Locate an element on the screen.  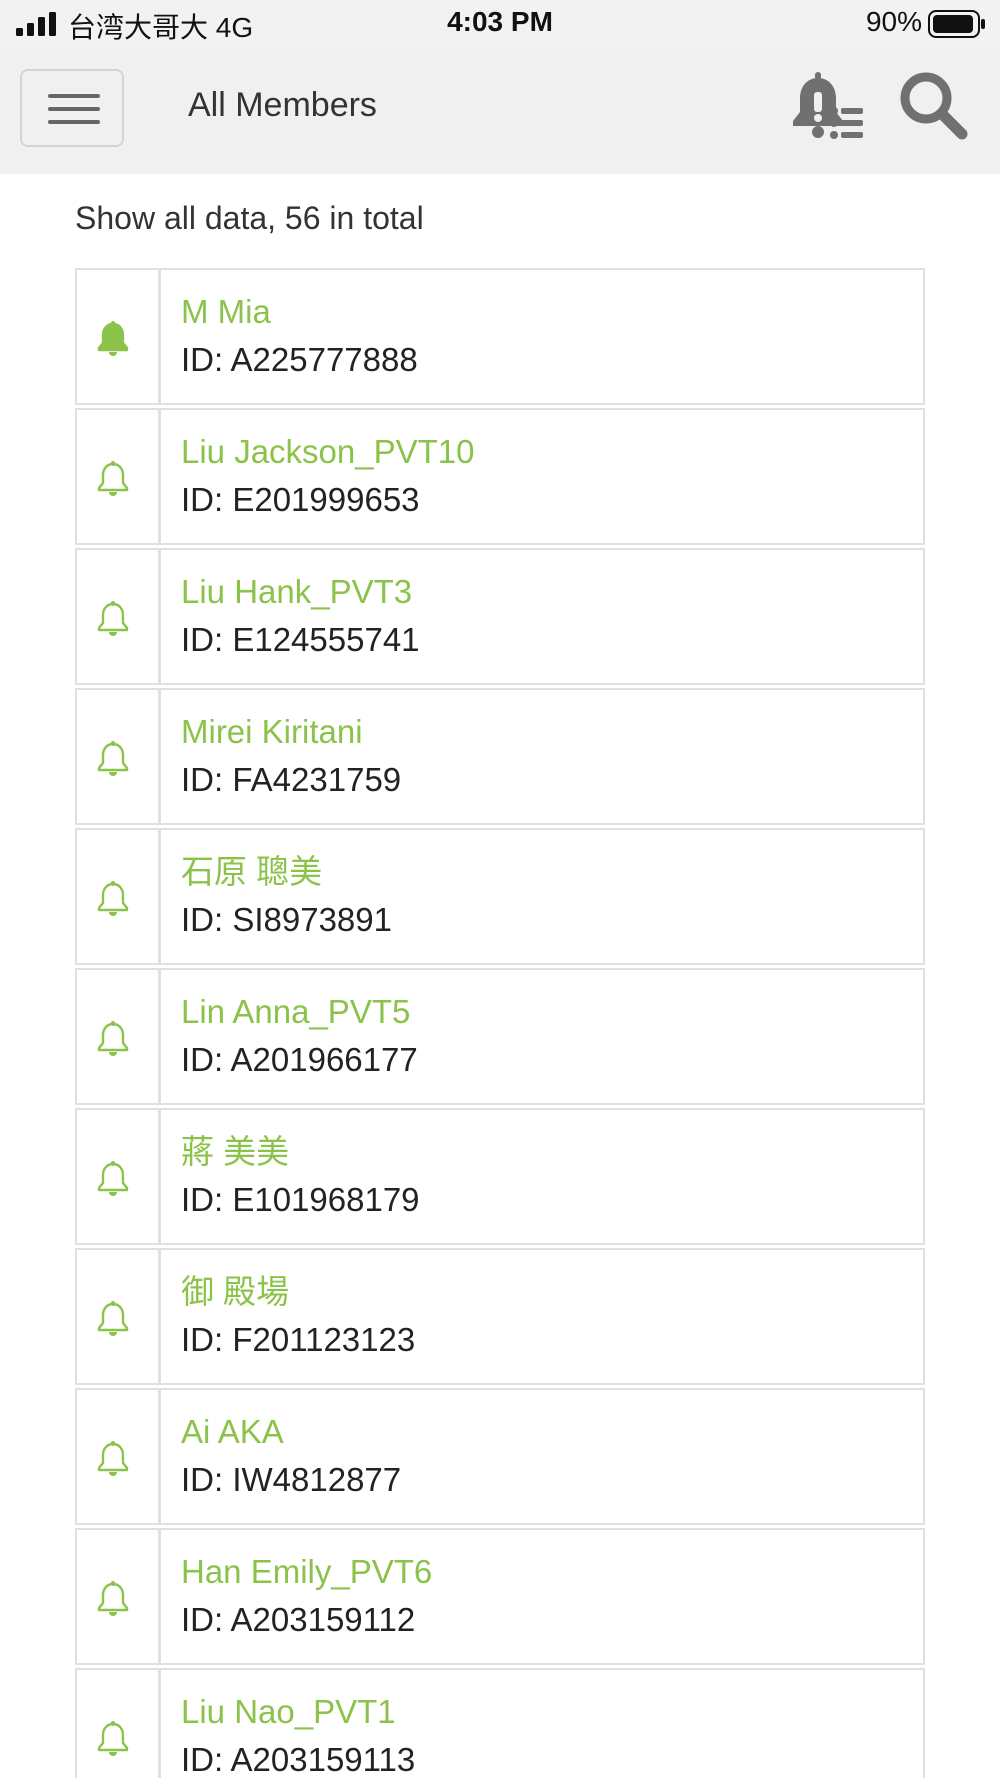
list-item: Lin Anna_PVT5 ID: A201966177 is located at coordinates (500, 1036).